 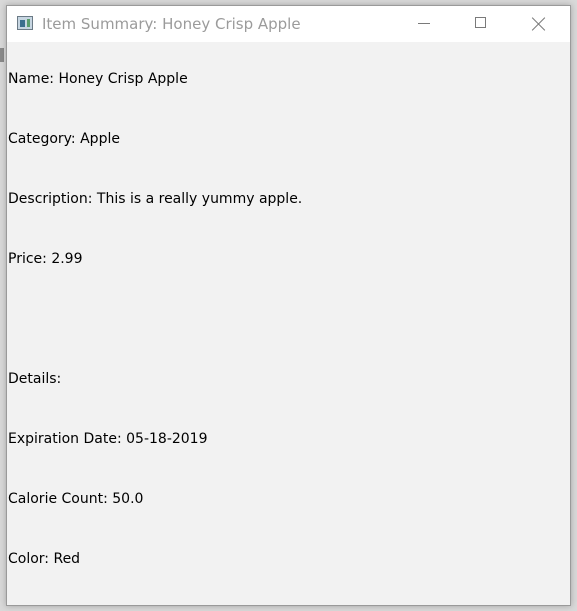 I want to click on color-line: Color: Red, so click(x=44, y=559).